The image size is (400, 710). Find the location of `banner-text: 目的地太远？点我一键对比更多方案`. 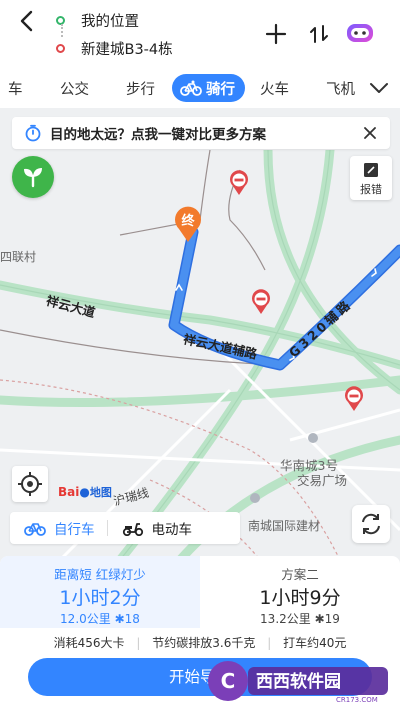

banner-text: 目的地太远？点我一键对比更多方案 is located at coordinates (158, 135).